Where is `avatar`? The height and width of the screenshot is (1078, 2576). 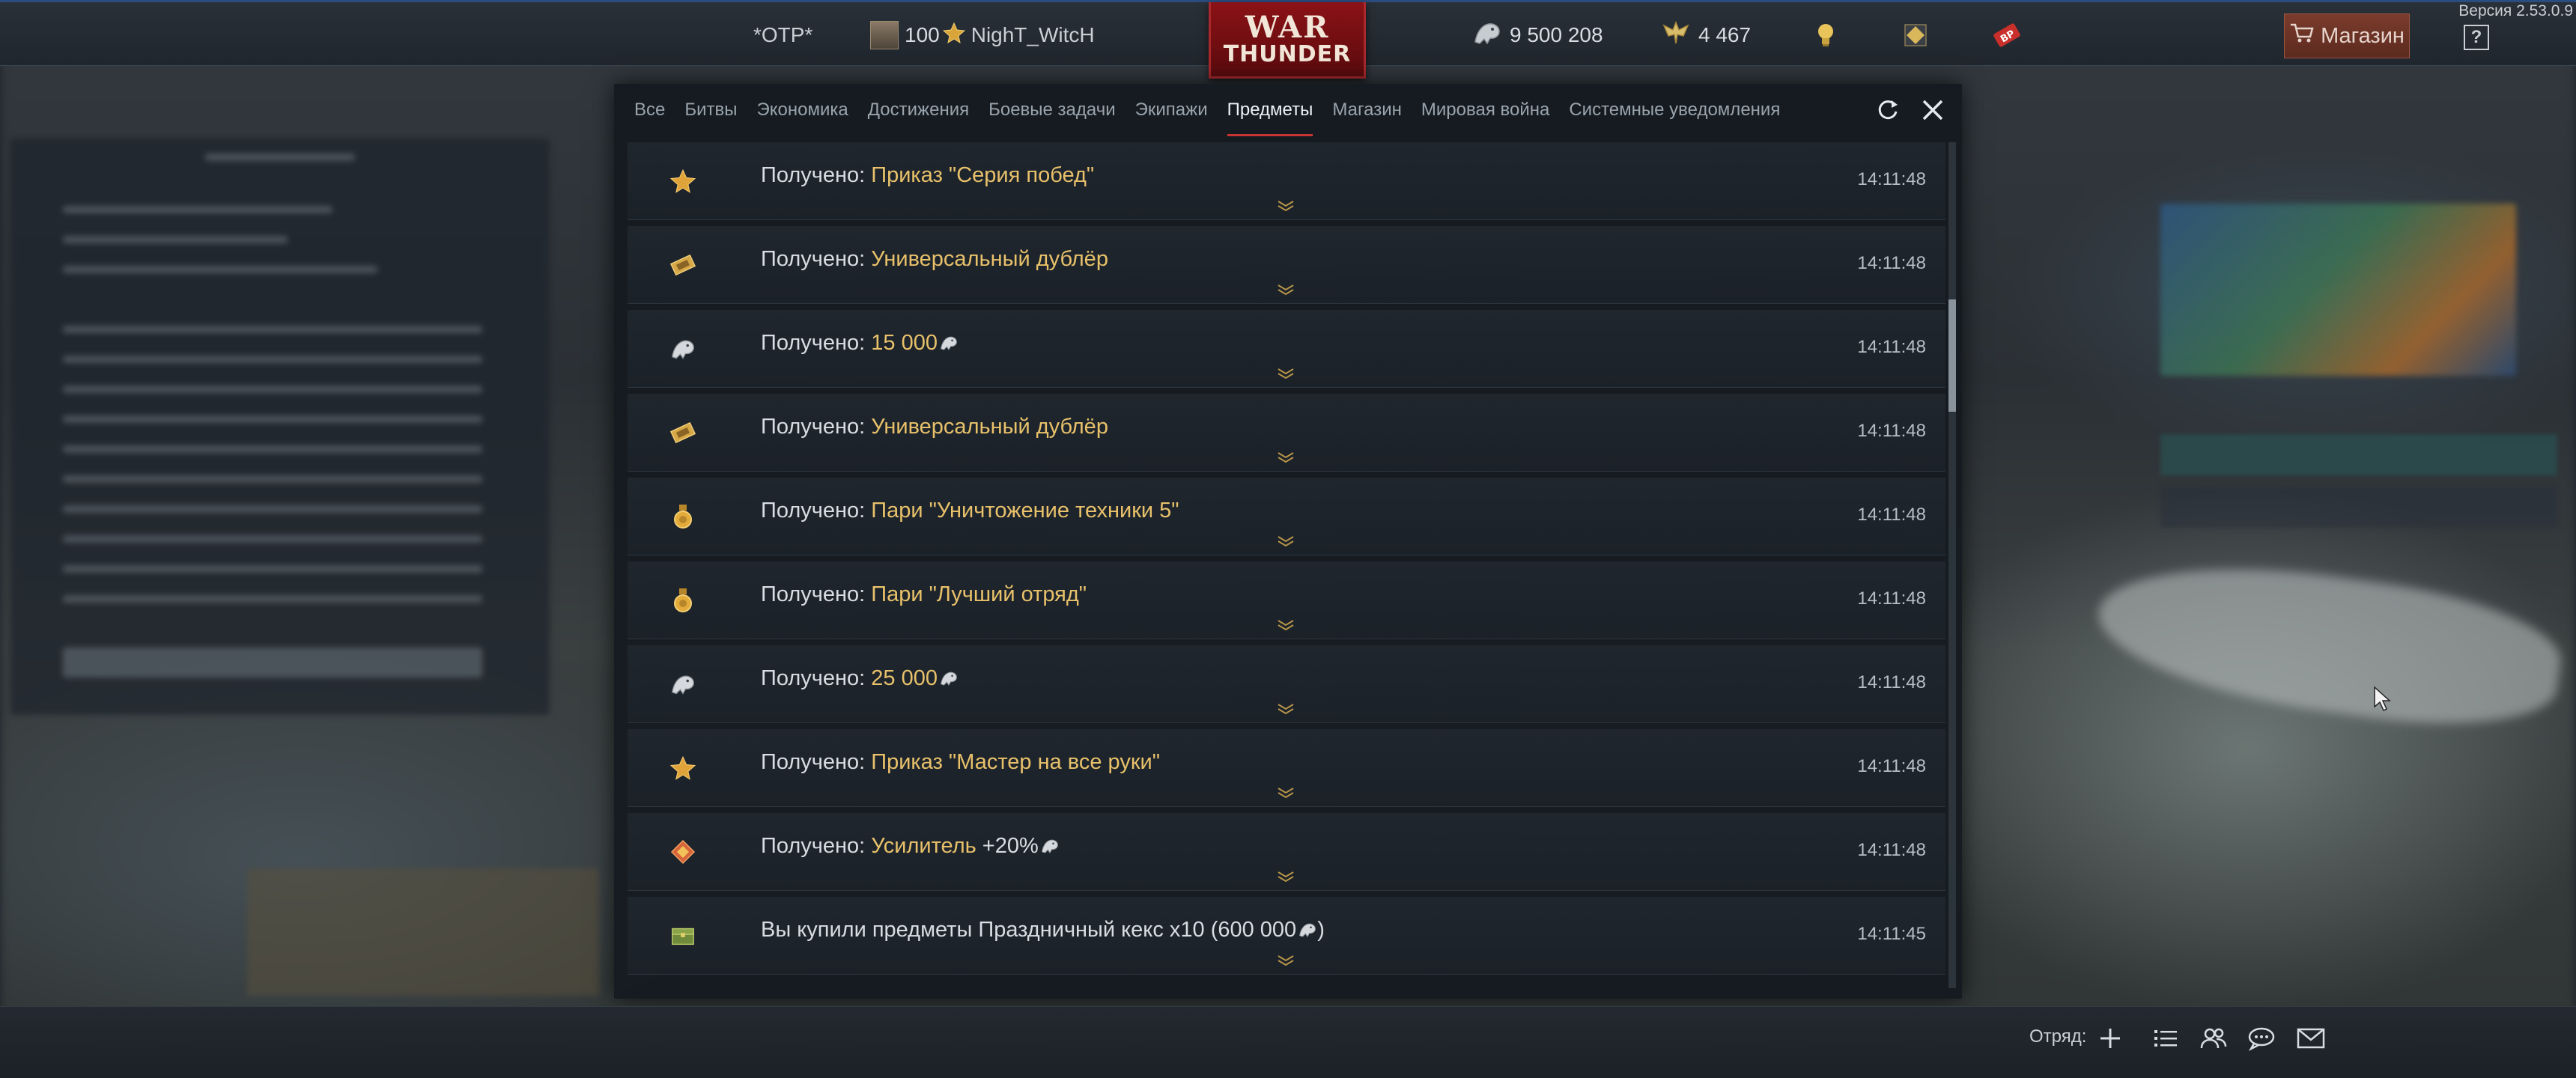
avatar is located at coordinates (884, 35).